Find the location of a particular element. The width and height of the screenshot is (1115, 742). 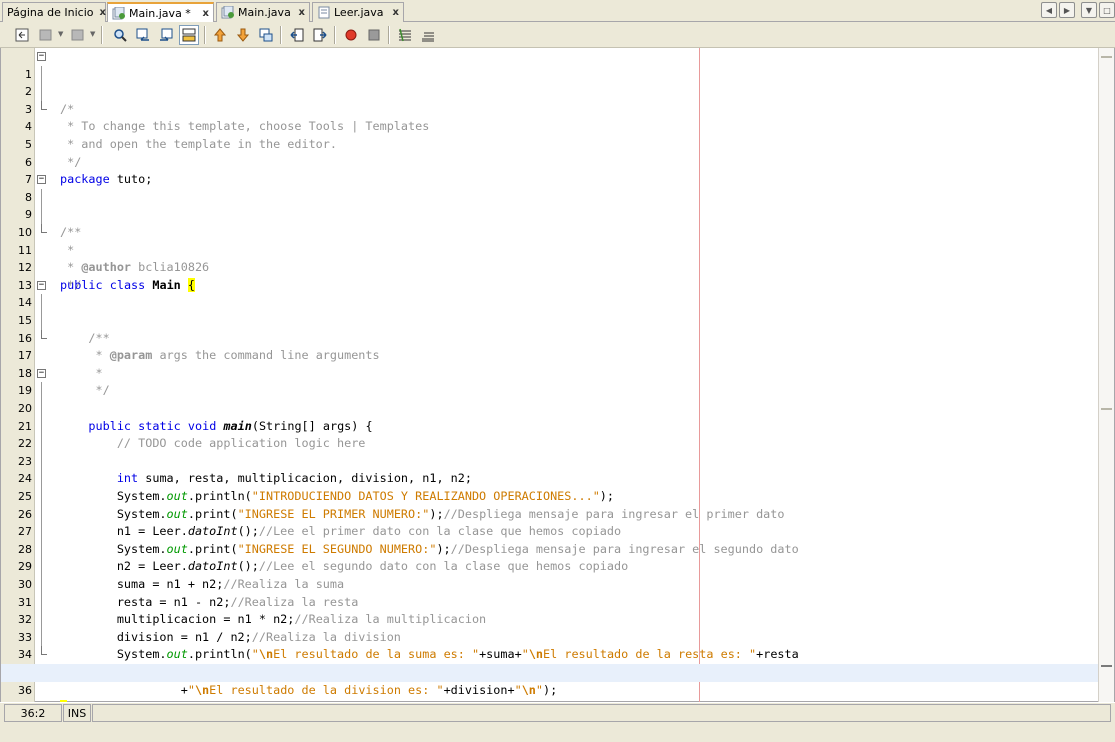

find-previous-button is located at coordinates (143, 35).